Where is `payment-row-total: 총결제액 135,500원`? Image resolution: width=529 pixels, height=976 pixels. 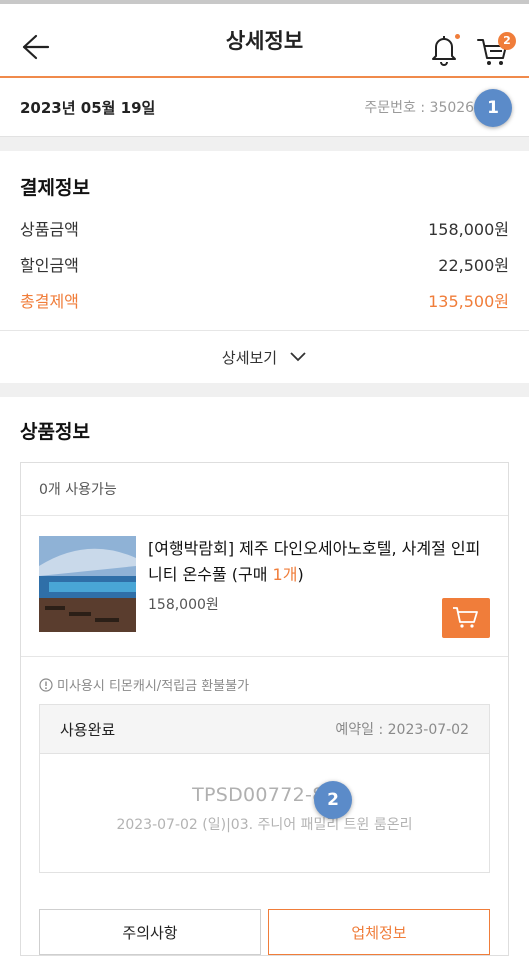 payment-row-total: 총결제액 135,500원 is located at coordinates (264, 300).